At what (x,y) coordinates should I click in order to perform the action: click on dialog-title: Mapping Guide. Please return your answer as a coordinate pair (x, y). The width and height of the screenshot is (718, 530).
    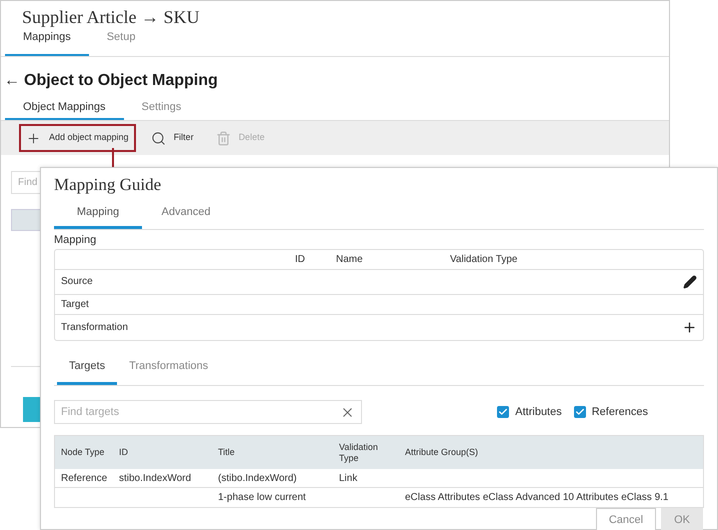
    Looking at the image, I should click on (108, 185).